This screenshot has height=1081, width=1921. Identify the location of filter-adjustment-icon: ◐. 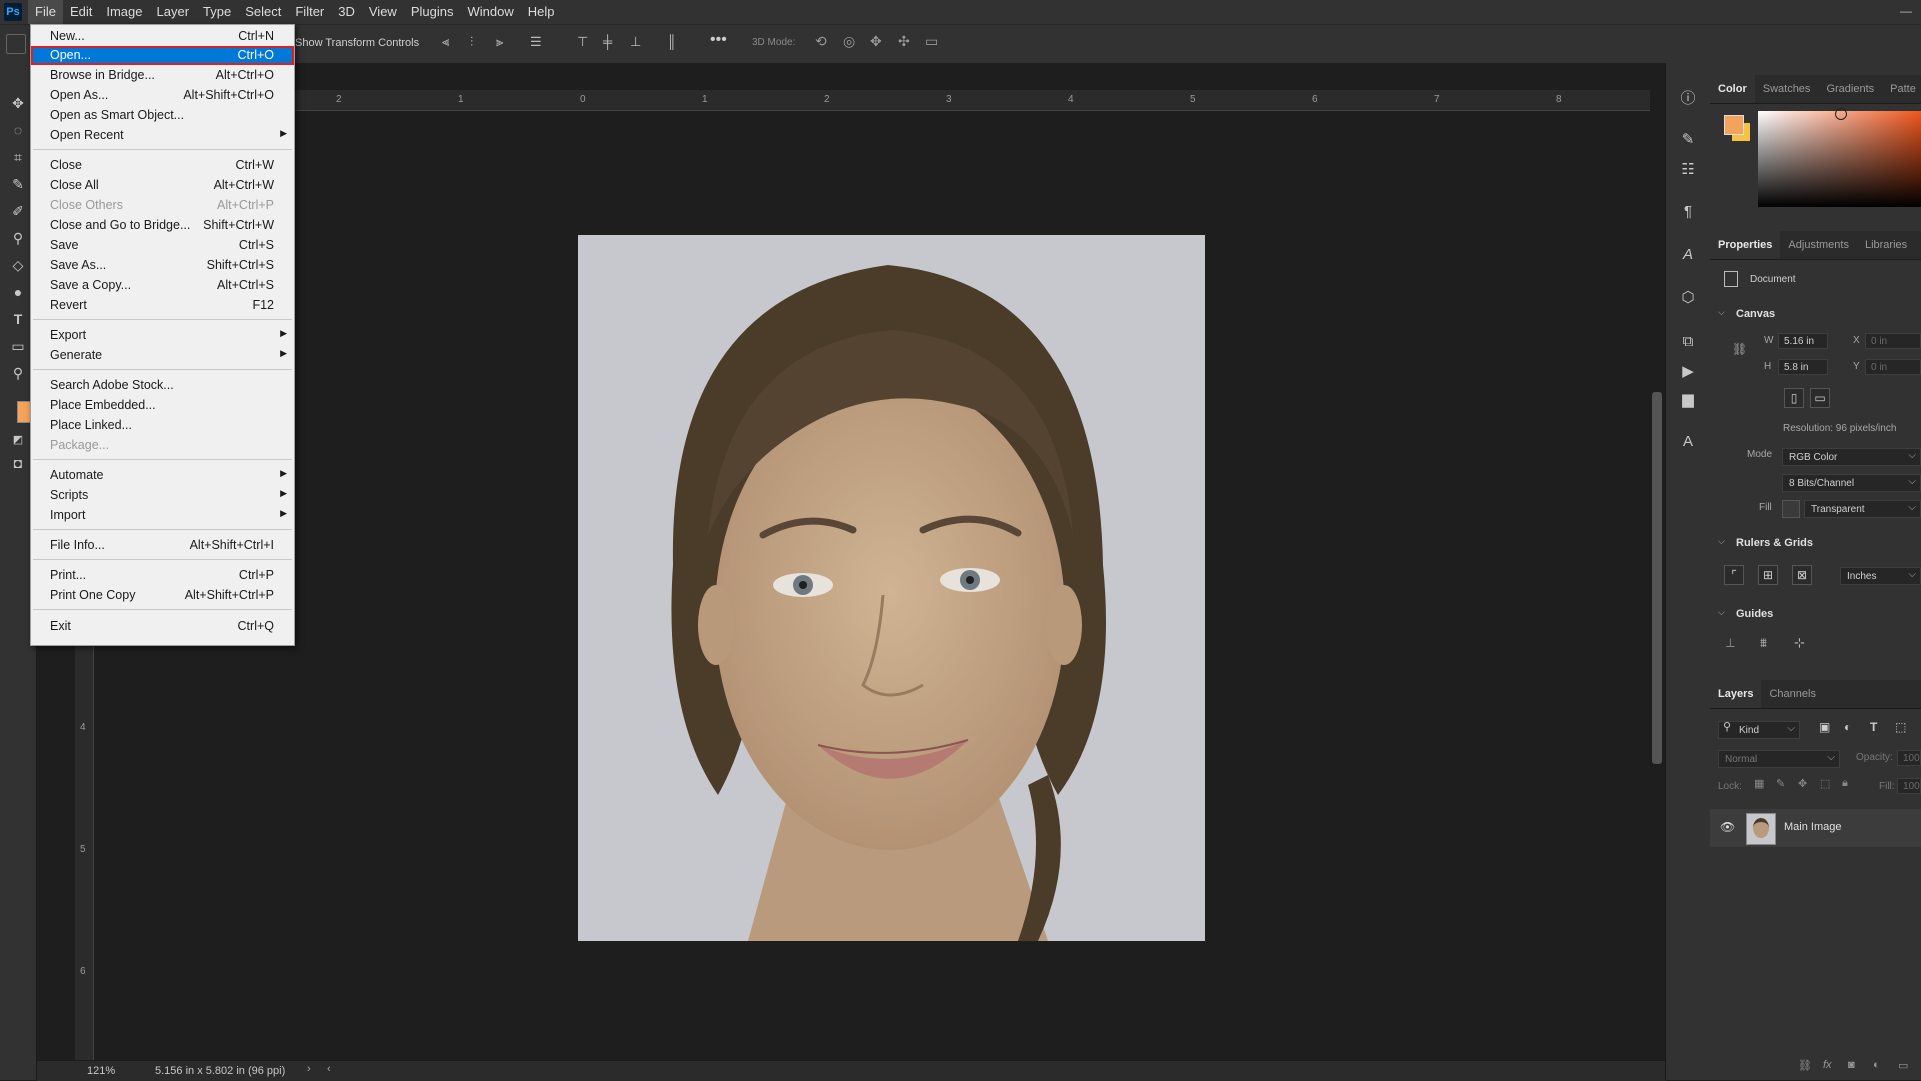
(1847, 727).